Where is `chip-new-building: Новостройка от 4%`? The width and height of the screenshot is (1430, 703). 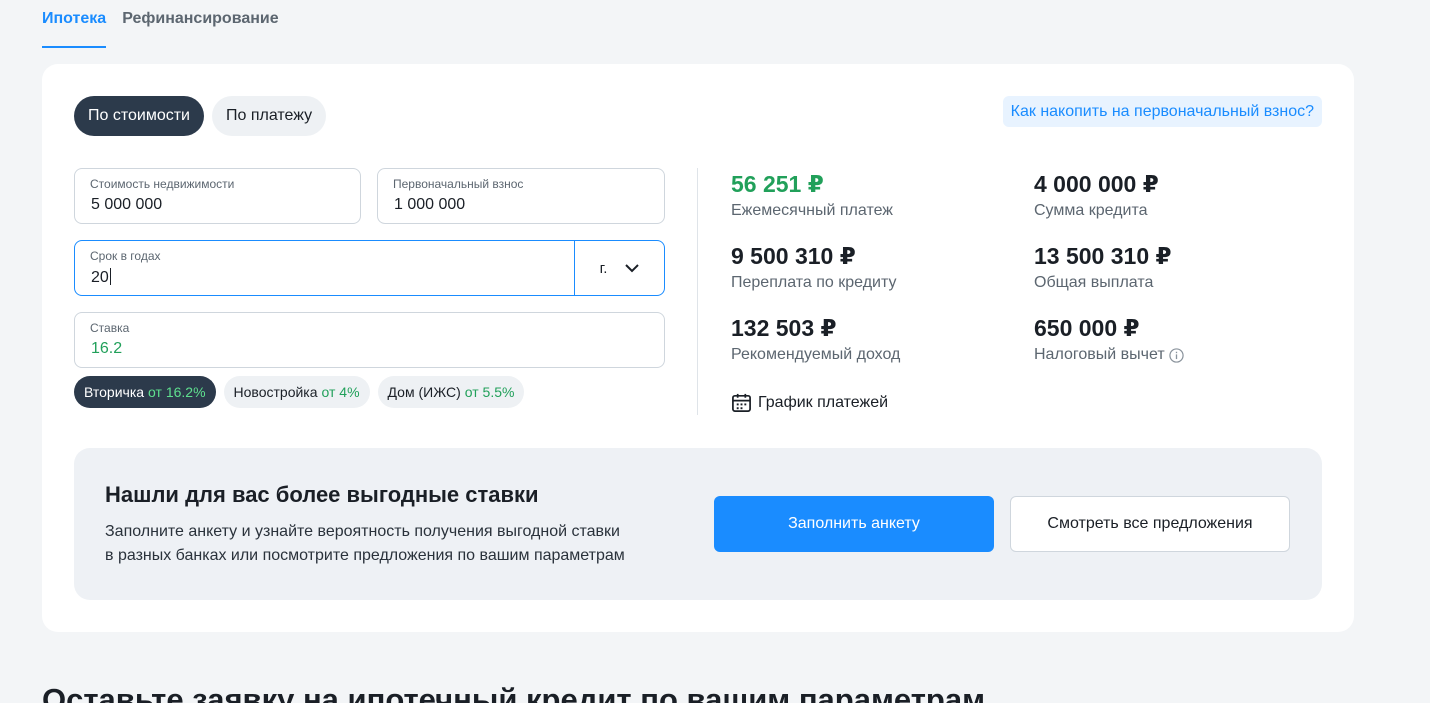
chip-new-building: Новостройка от 4% is located at coordinates (296, 392).